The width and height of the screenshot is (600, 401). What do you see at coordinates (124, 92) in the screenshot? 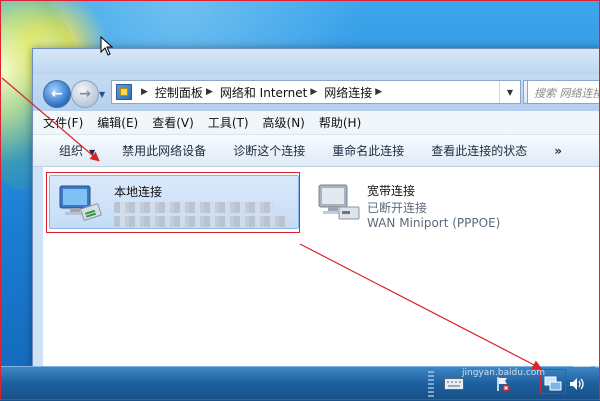
I see `control-panel-icon` at bounding box center [124, 92].